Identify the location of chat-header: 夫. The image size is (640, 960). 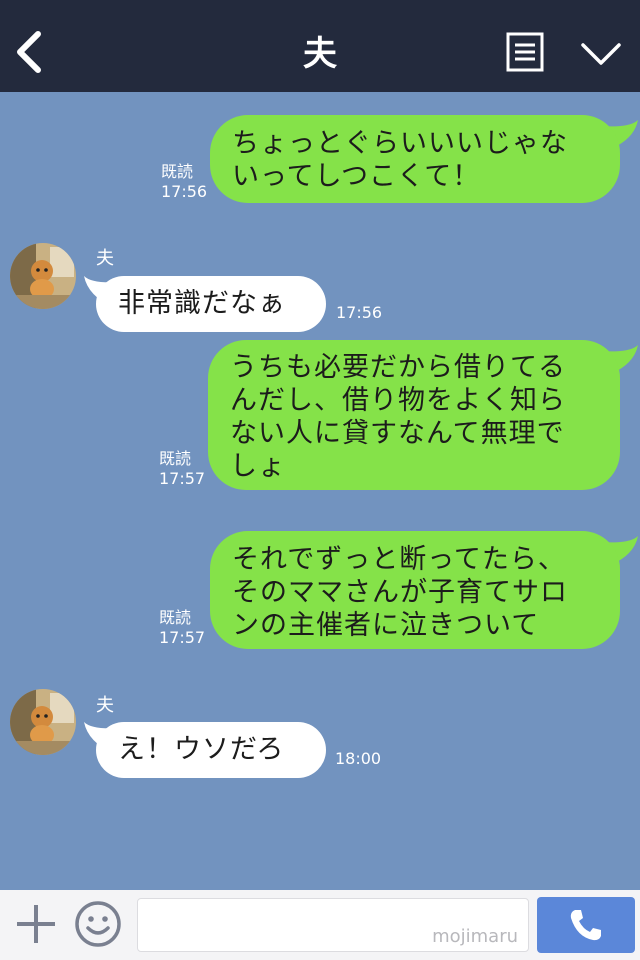
(320, 46).